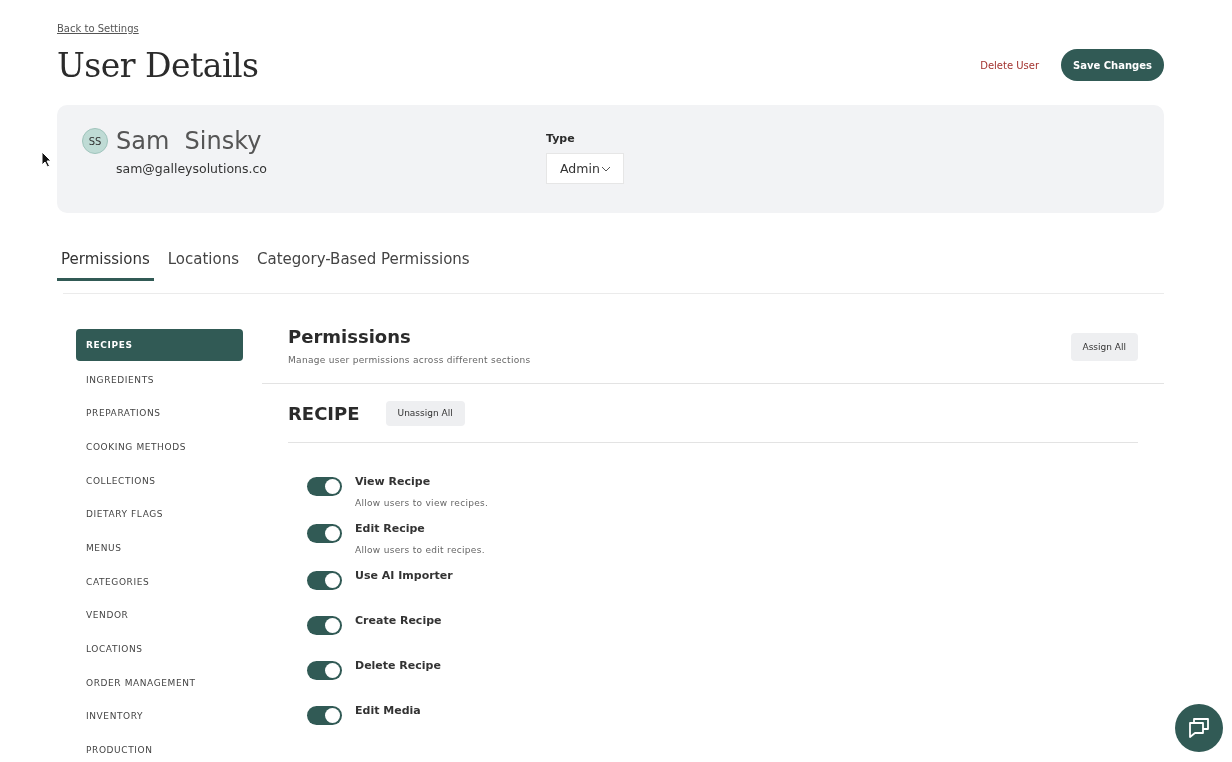  I want to click on permission-description: Allow users to view recipes., so click(422, 503).